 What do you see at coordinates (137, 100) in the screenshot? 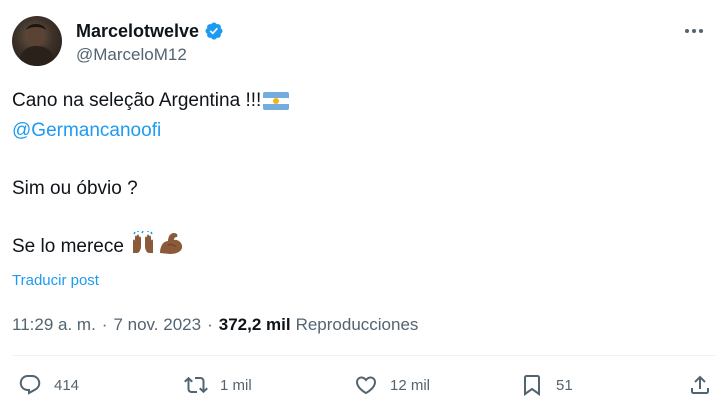
I see `tweet-line-1: Cano na seleção Argentina !!!` at bounding box center [137, 100].